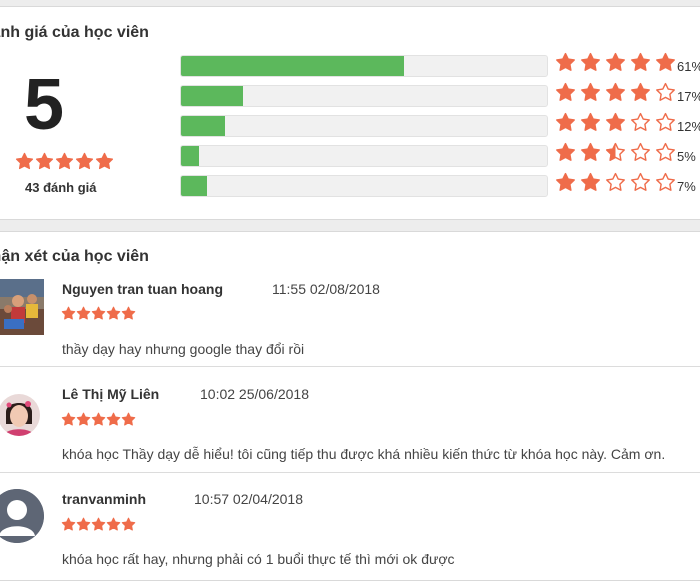  I want to click on rating-percent: 12%, so click(688, 126).